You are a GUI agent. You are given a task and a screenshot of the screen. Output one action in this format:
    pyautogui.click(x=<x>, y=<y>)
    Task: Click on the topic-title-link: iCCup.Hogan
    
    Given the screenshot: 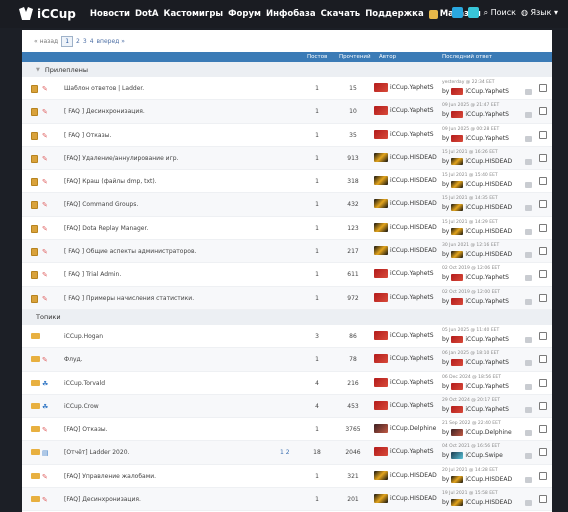 What is the action you would take?
    pyautogui.click(x=83, y=336)
    